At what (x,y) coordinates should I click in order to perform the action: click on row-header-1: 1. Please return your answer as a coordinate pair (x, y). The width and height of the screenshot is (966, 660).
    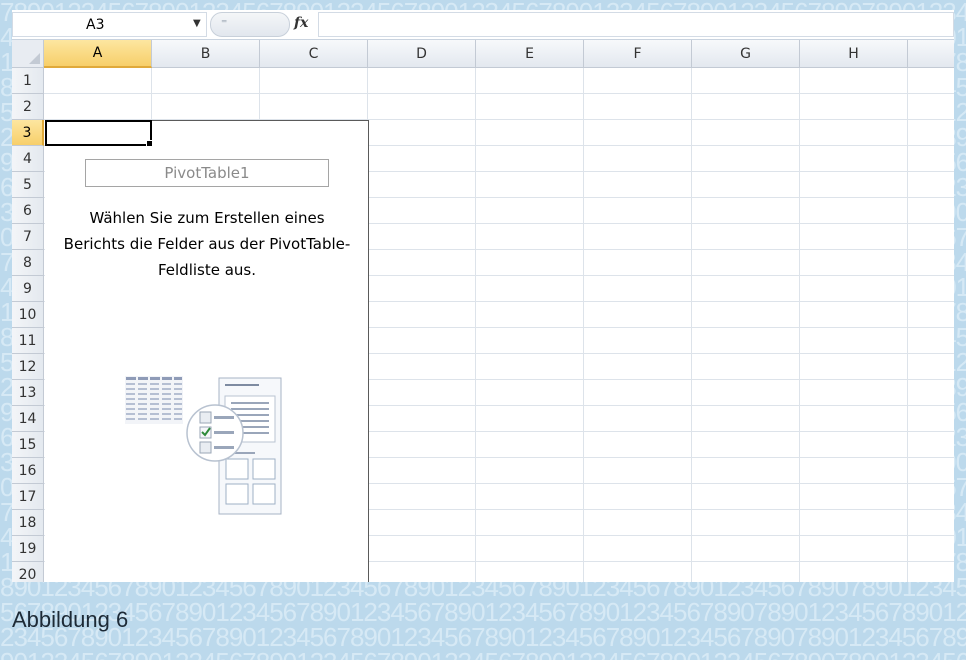
    Looking at the image, I should click on (28, 81).